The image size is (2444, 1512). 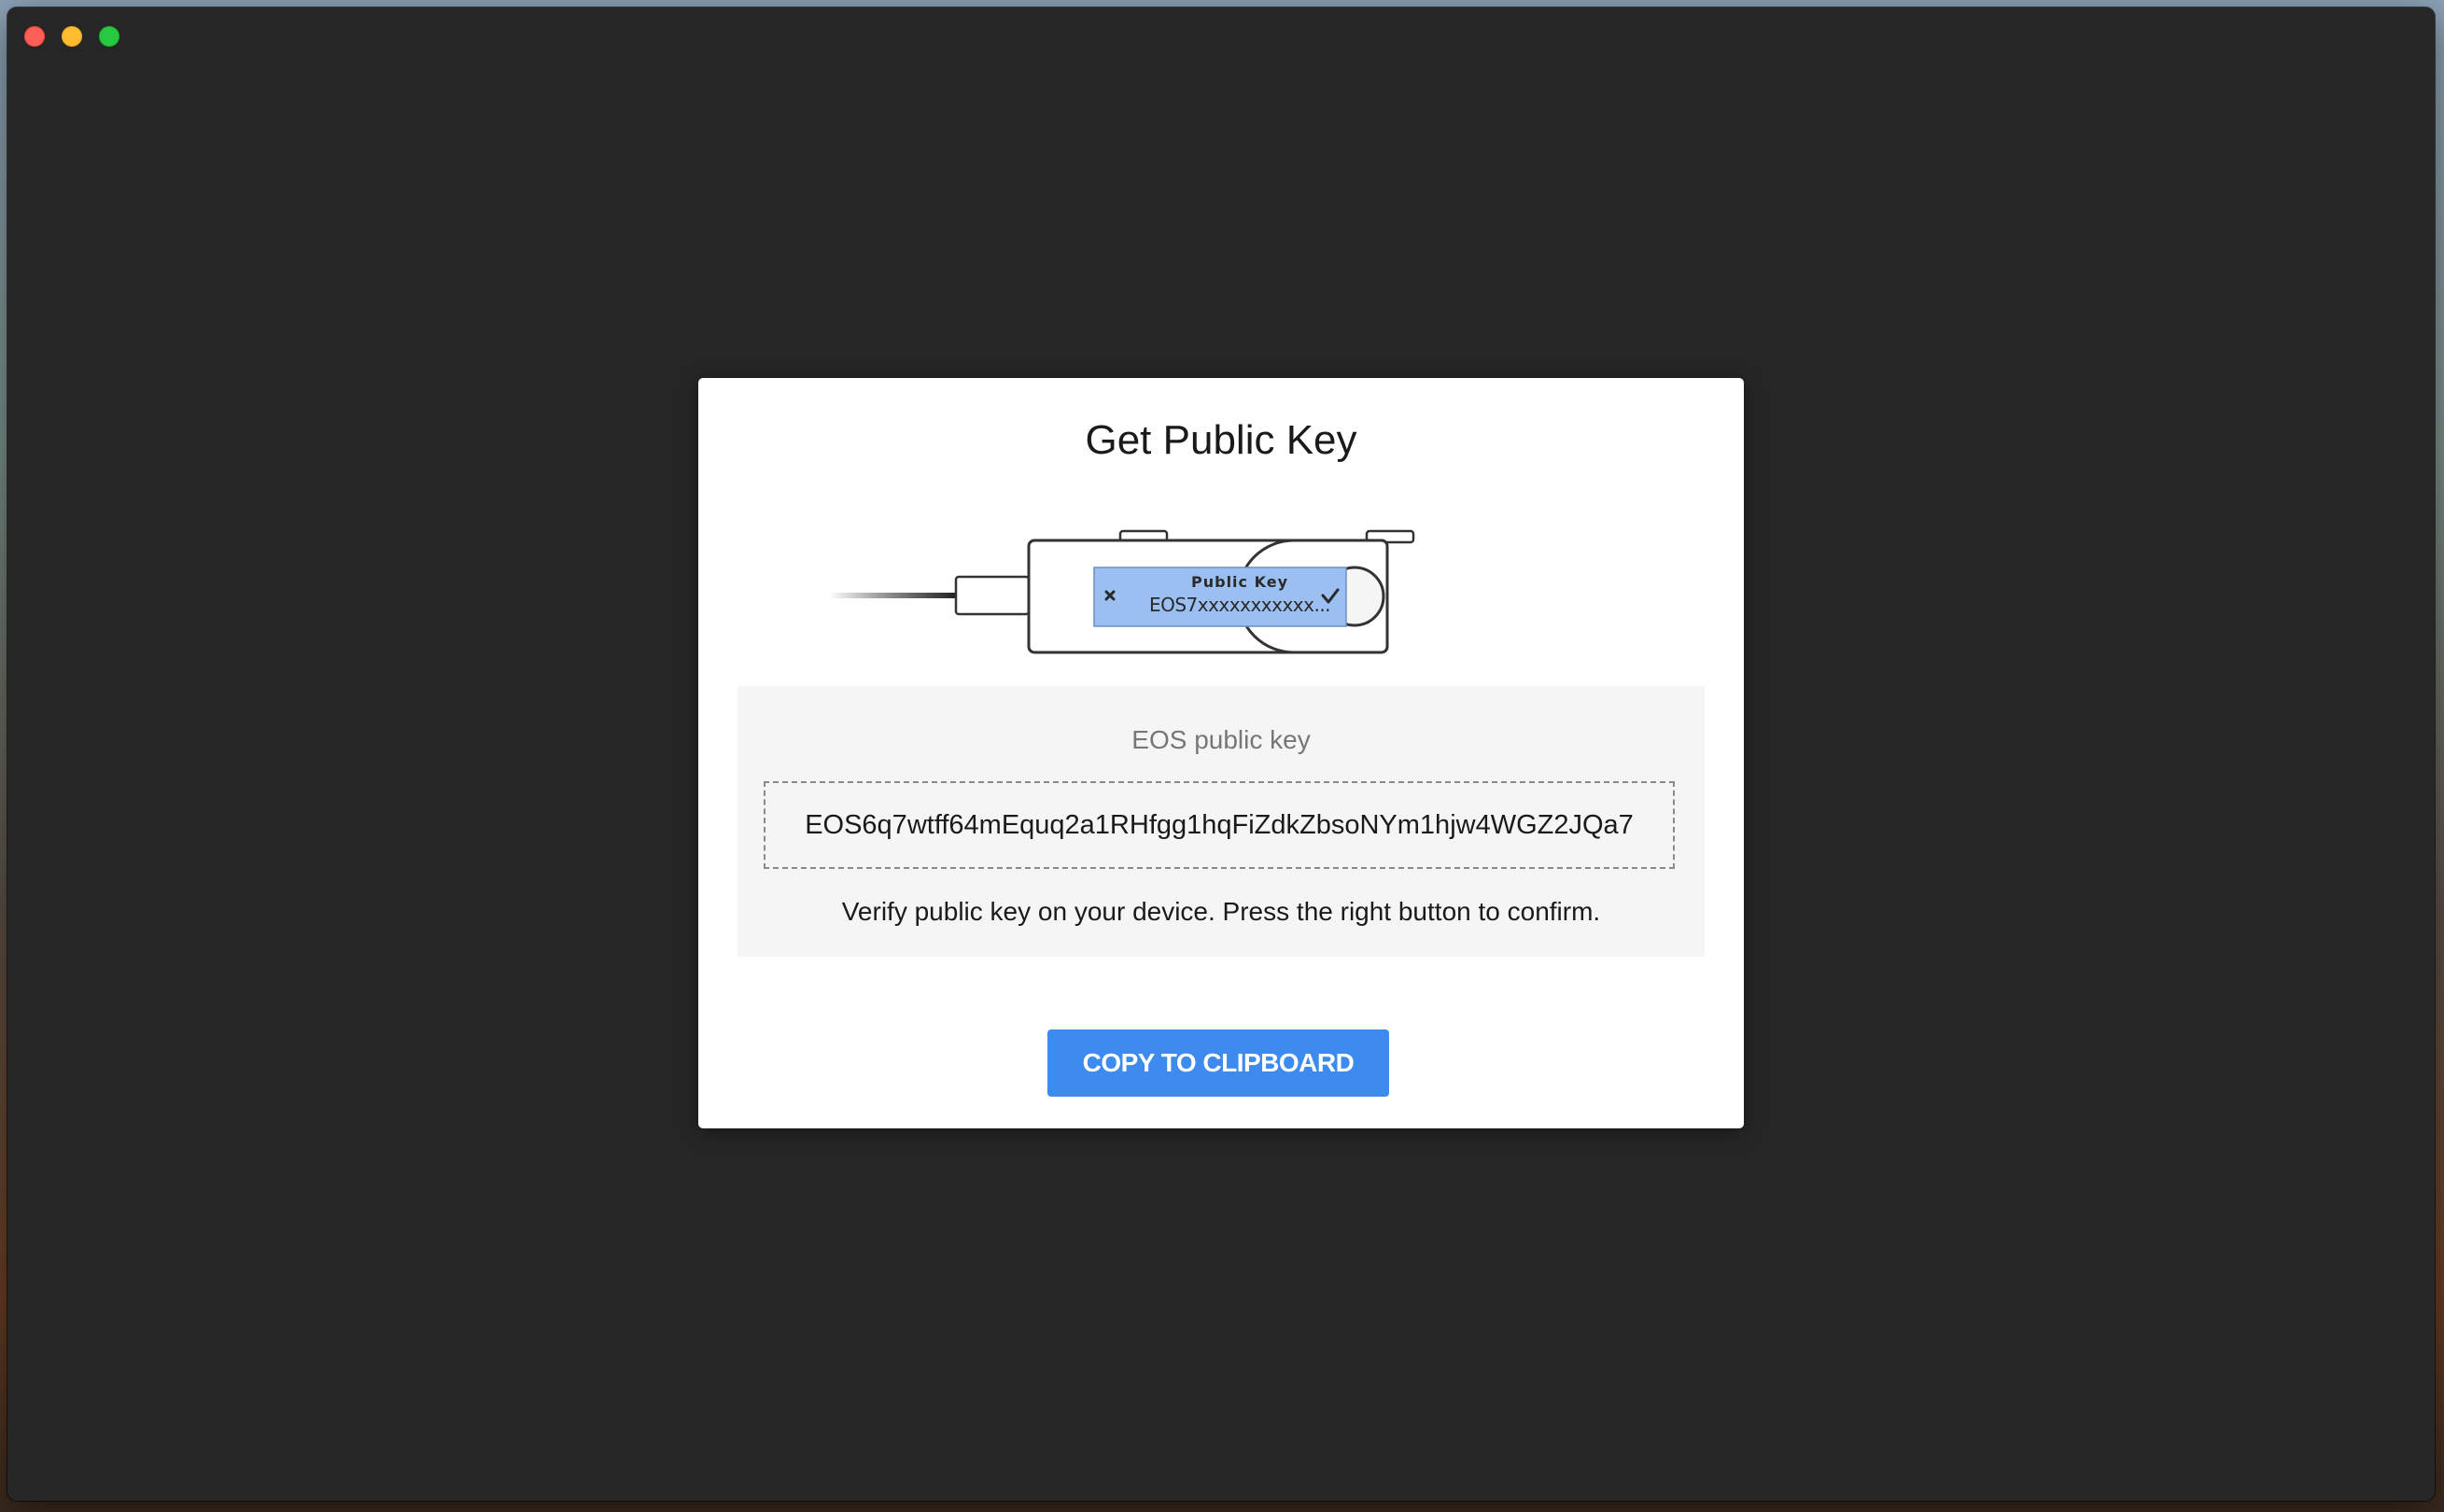 What do you see at coordinates (1239, 582) in the screenshot?
I see `device-screen-title: Public Key` at bounding box center [1239, 582].